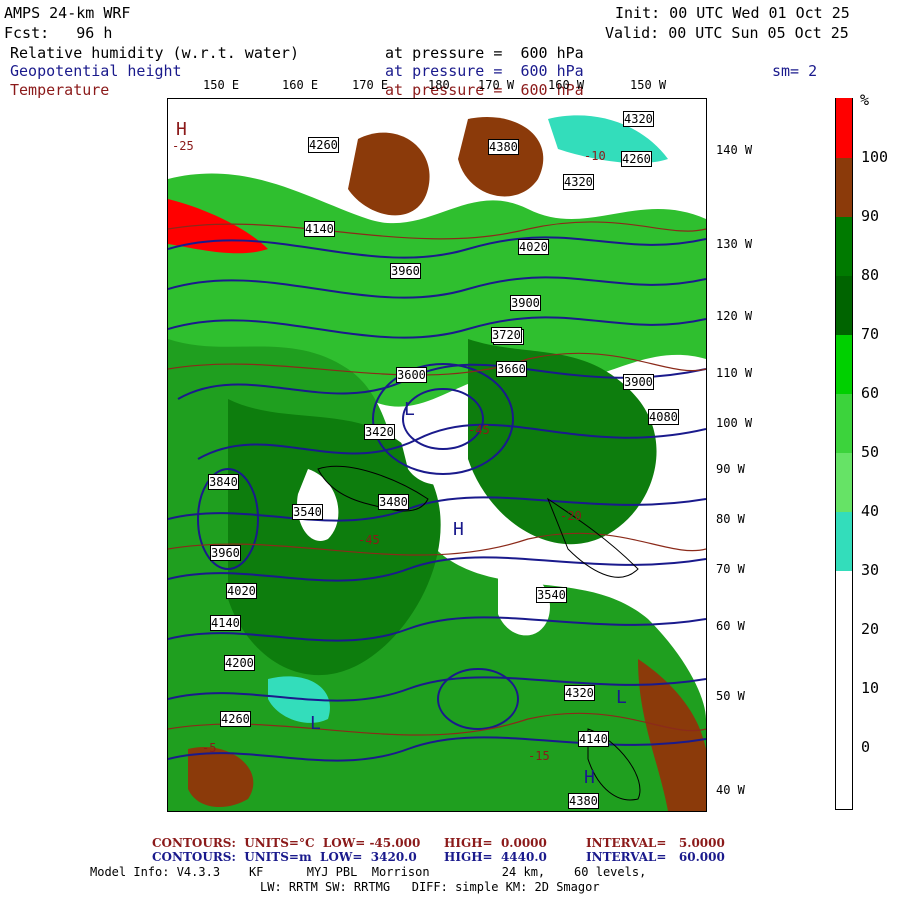 The height and width of the screenshot is (900, 900). Describe the element at coordinates (870, 334) in the screenshot. I see `colorbar-tick: 70` at that location.